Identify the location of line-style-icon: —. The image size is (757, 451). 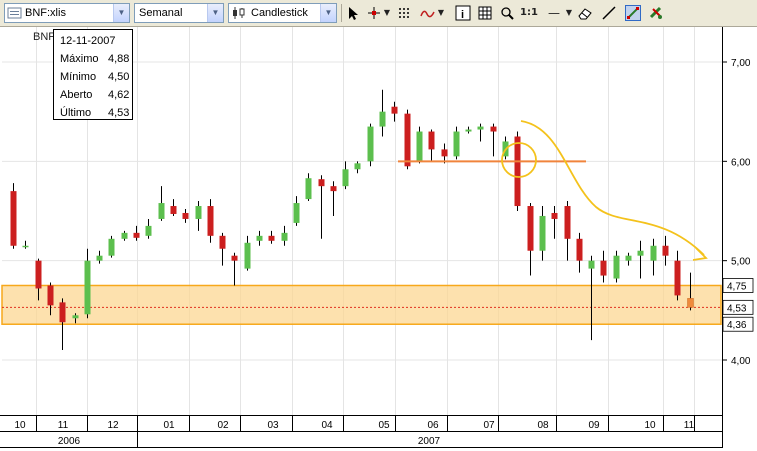
(554, 13).